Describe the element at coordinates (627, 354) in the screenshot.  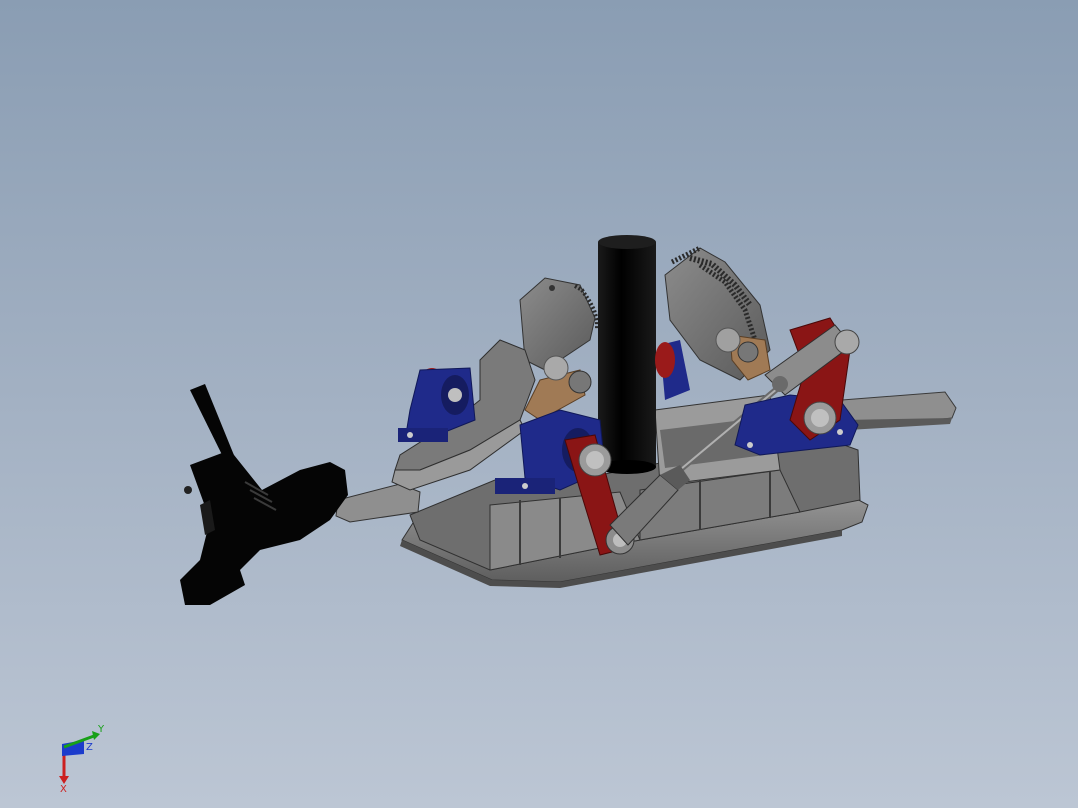
I see `steering-column` at that location.